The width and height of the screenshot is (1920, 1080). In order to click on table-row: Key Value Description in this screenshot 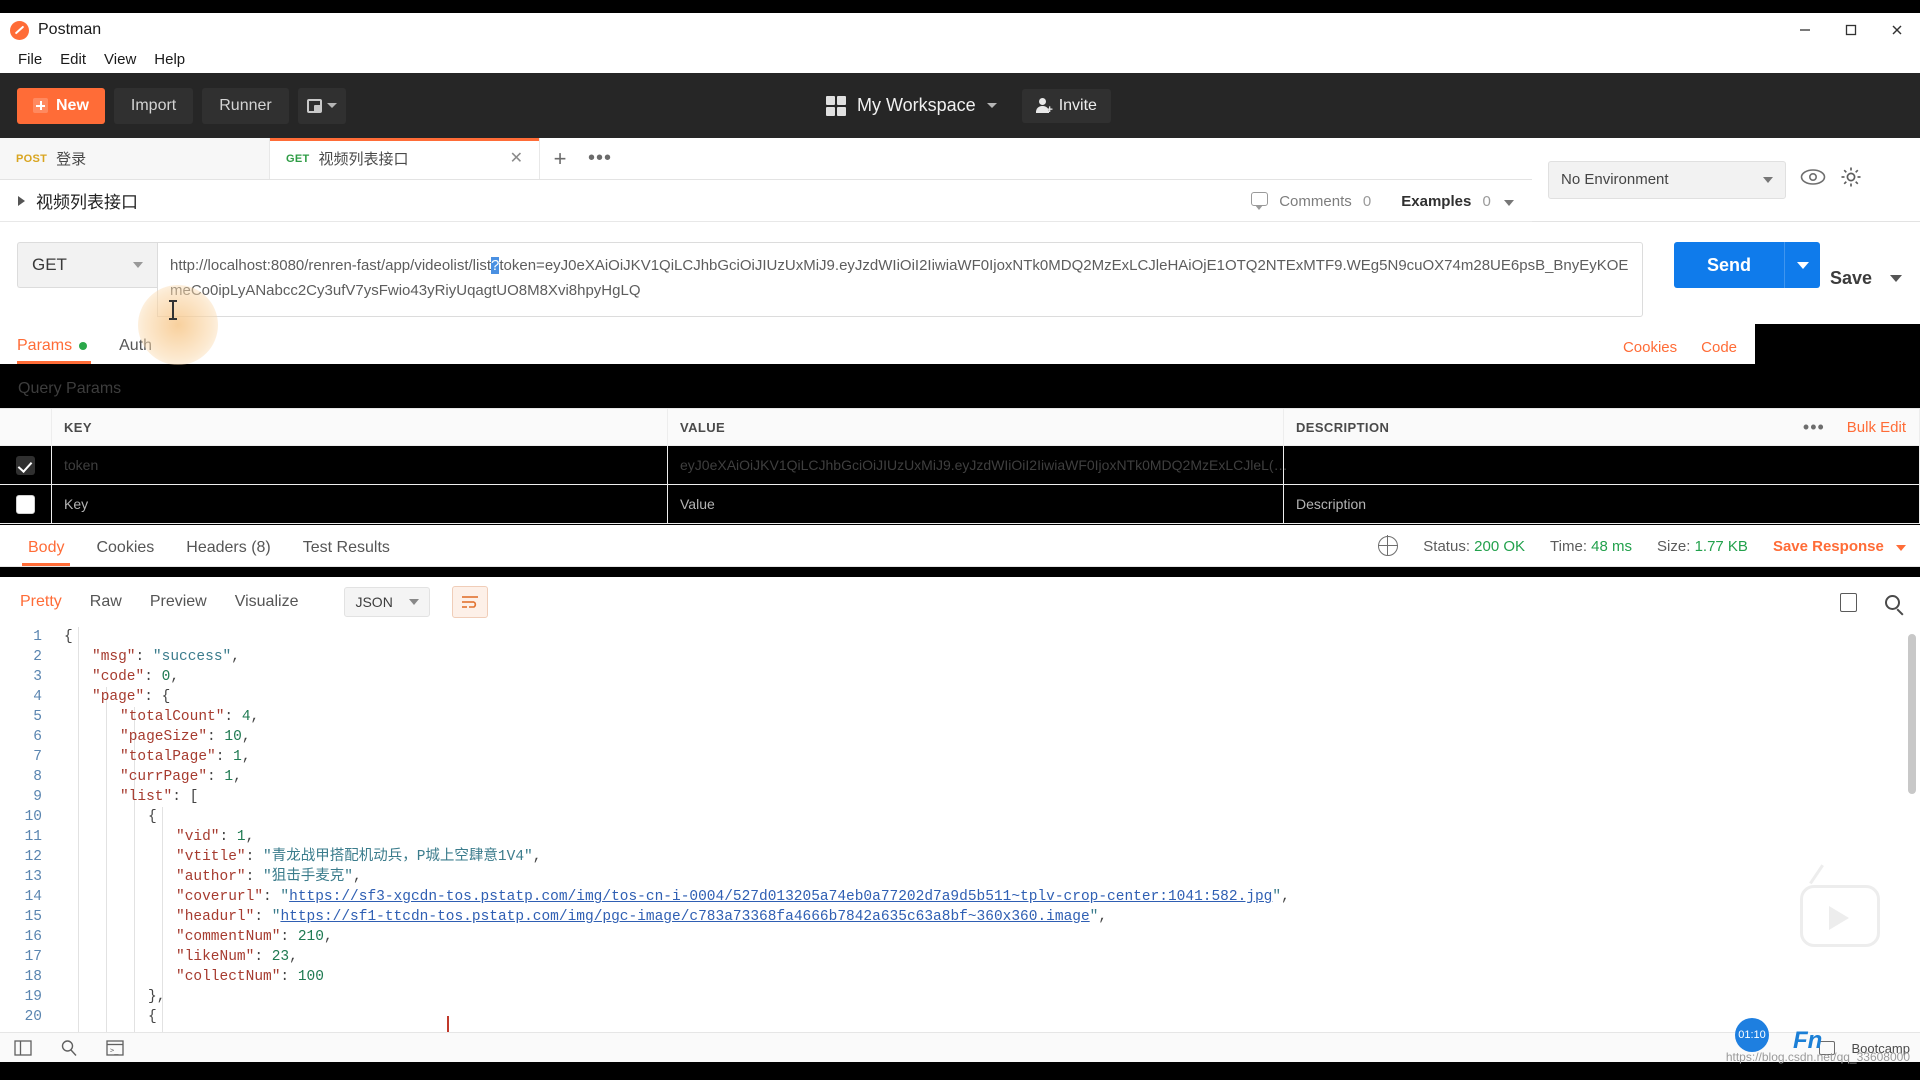, I will do `click(960, 504)`.